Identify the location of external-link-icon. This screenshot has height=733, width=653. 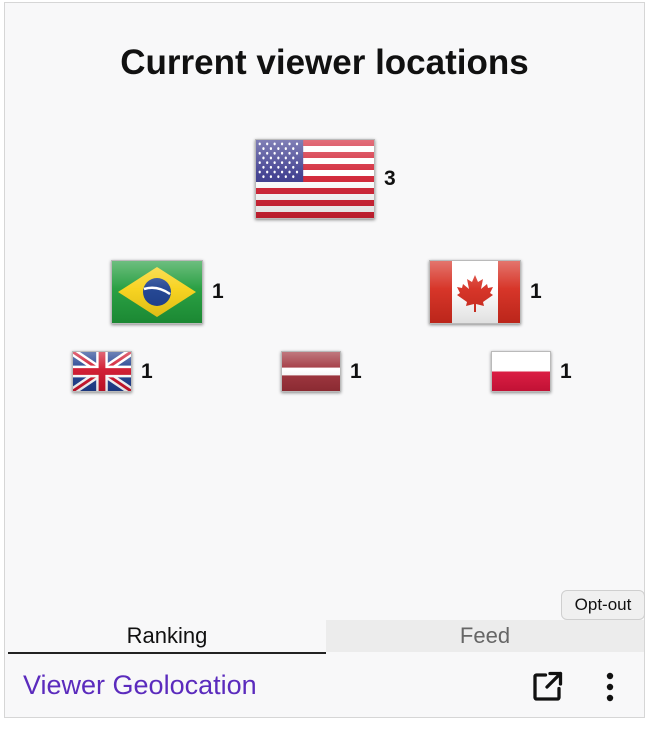
(547, 687).